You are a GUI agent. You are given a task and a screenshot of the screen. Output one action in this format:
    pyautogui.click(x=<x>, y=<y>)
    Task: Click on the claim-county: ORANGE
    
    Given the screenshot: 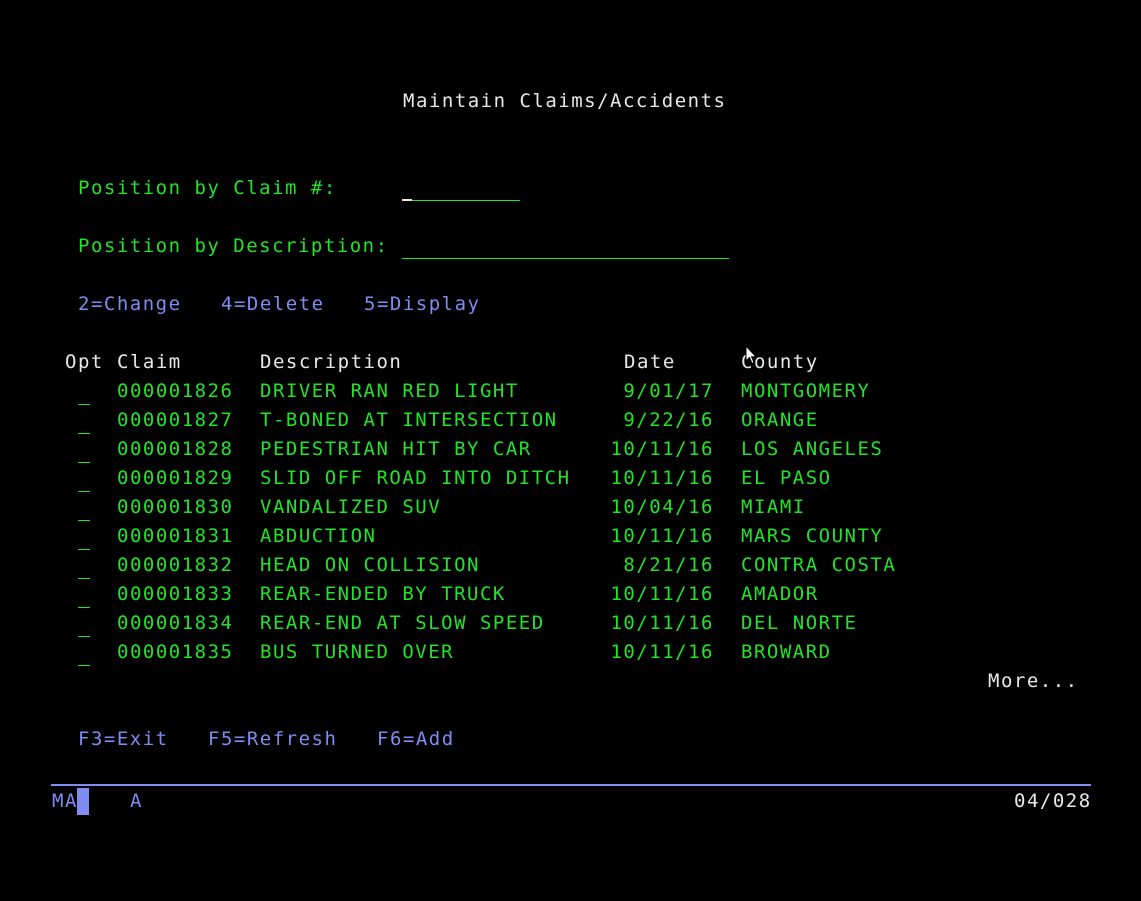 What is the action you would take?
    pyautogui.click(x=780, y=420)
    